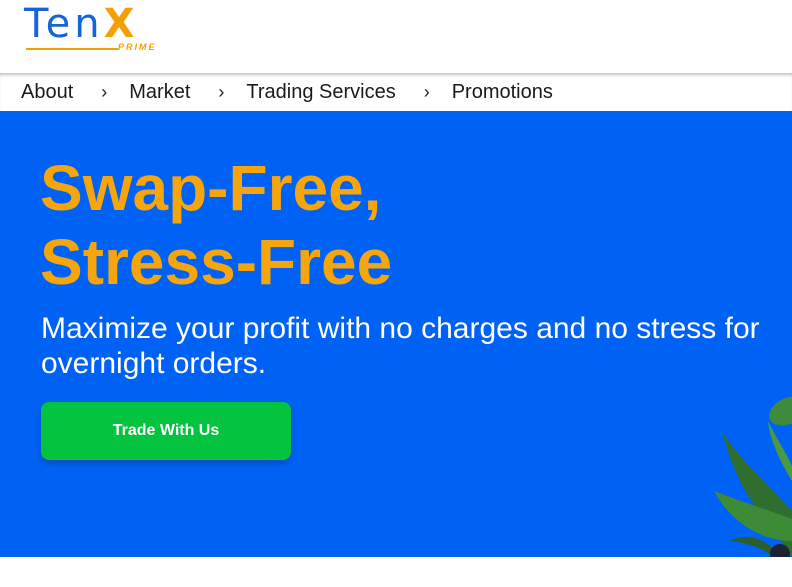 The image size is (792, 587). I want to click on leaf-plant-icon, so click(753, 476).